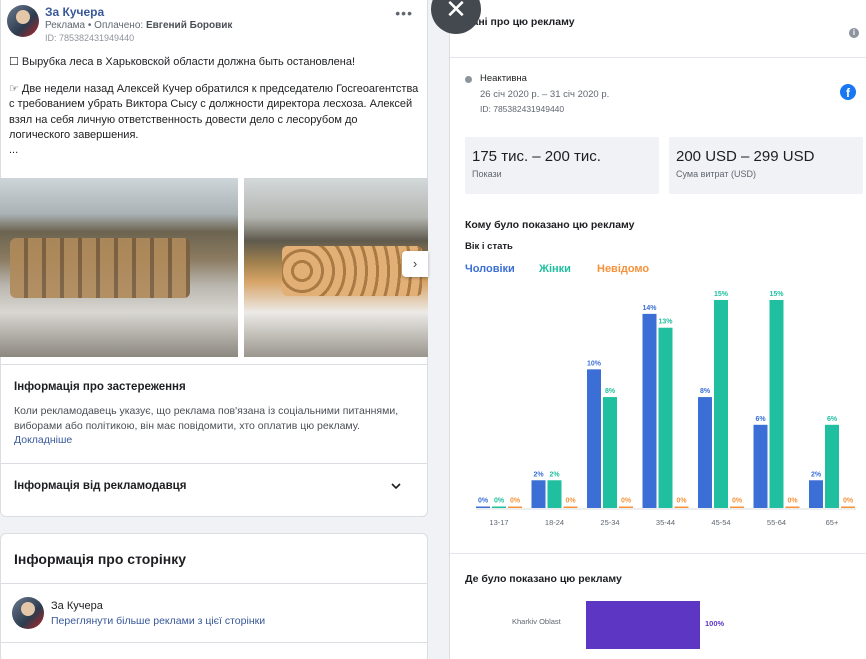 The height and width of the screenshot is (659, 866). Describe the element at coordinates (74, 12) in the screenshot. I see `page-name-link: За Кучера` at that location.